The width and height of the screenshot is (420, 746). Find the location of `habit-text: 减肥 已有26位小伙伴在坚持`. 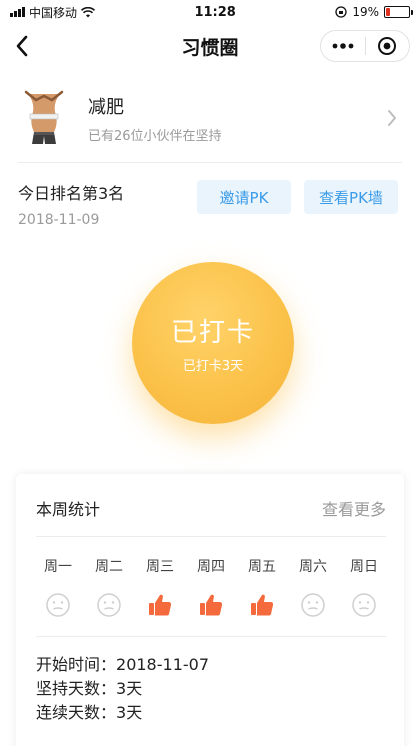

habit-text: 减肥 已有26位小伙伴在坚持 is located at coordinates (235, 118).